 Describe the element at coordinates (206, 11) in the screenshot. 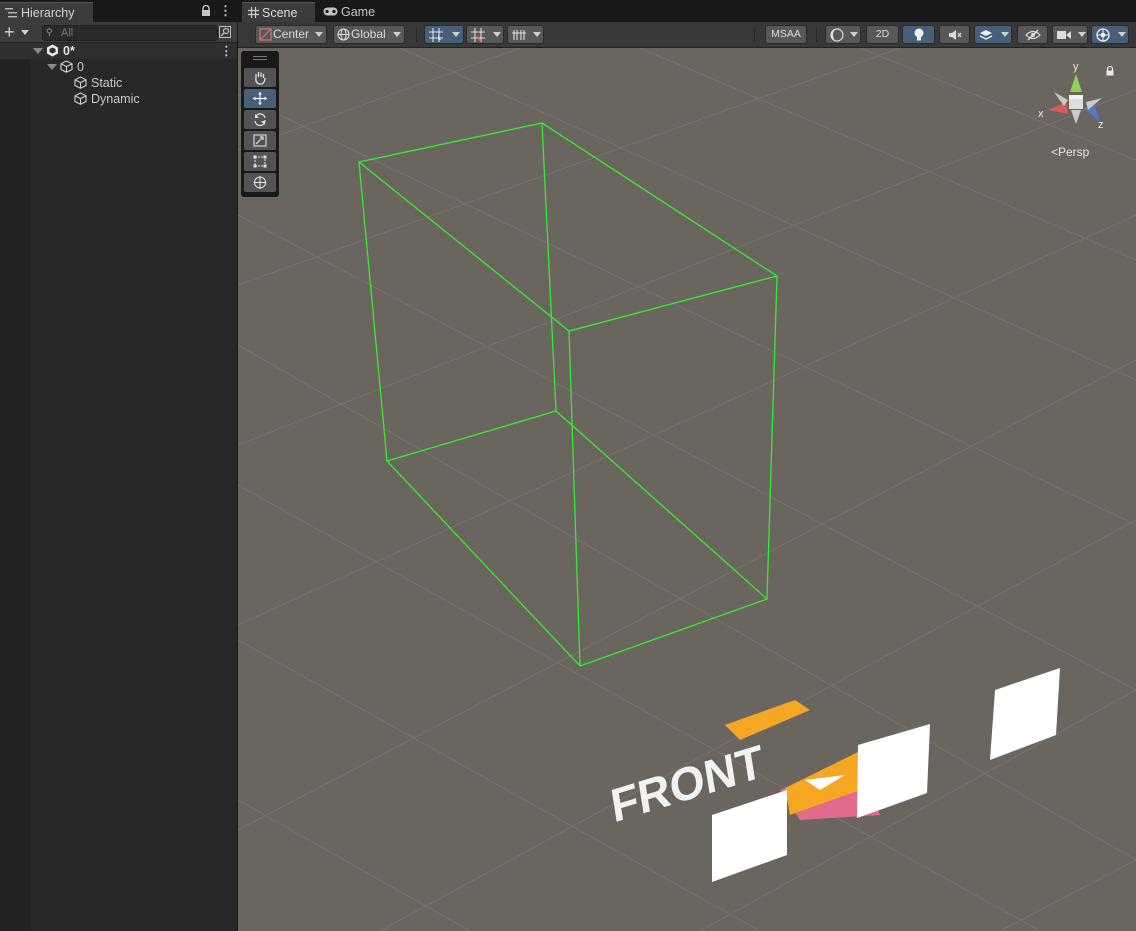

I see `lock-icon` at that location.